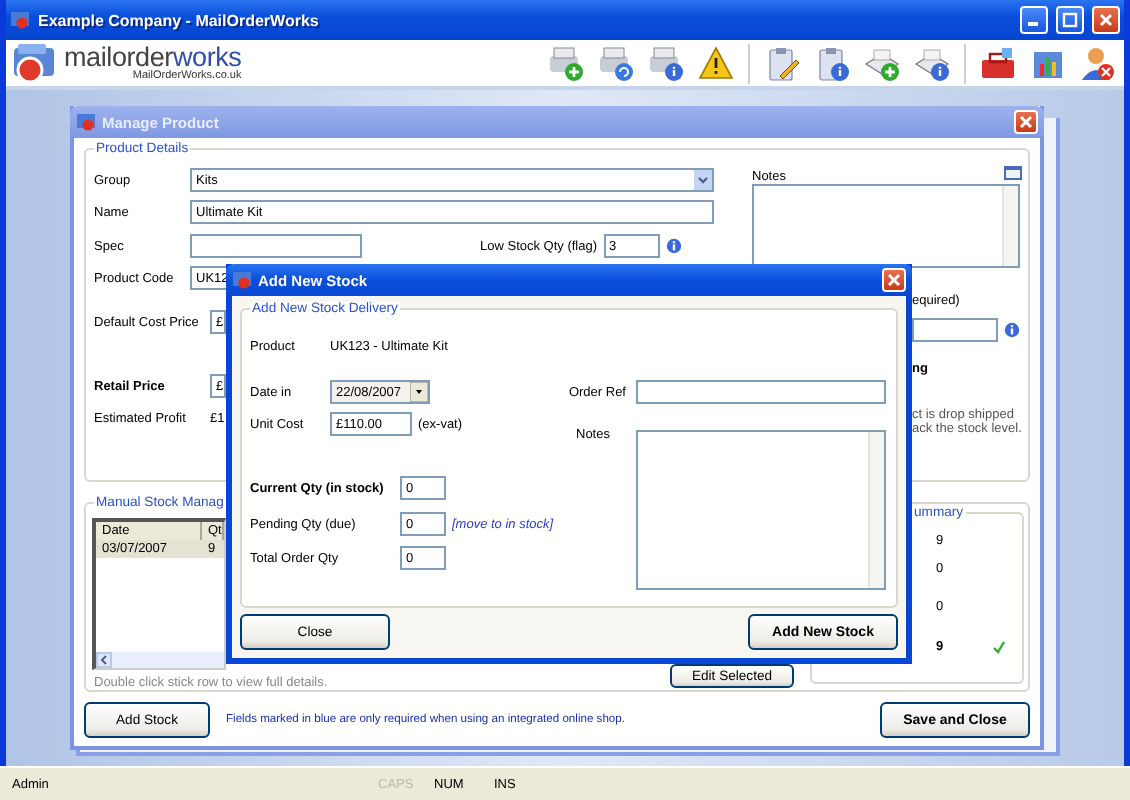 The height and width of the screenshot is (800, 1130). What do you see at coordinates (20, 20) in the screenshot?
I see `app-icon` at bounding box center [20, 20].